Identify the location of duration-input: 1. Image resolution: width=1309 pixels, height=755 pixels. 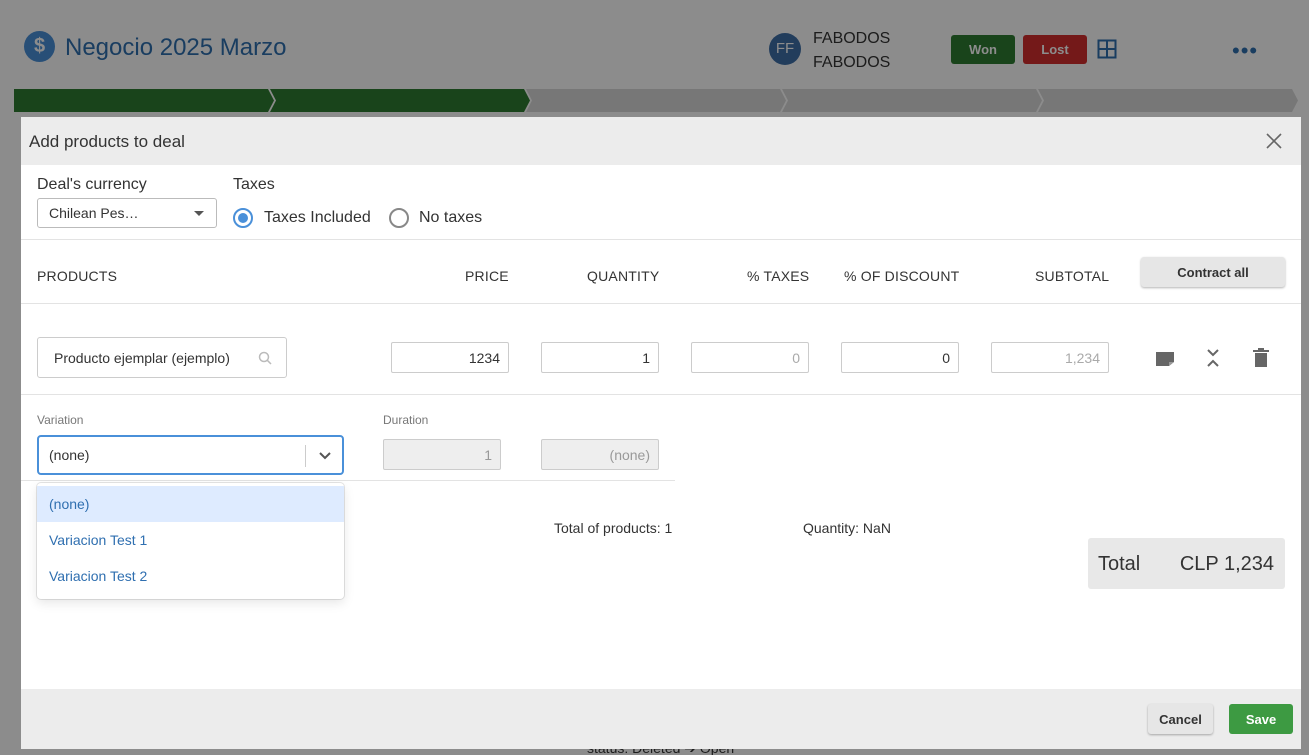
(442, 454).